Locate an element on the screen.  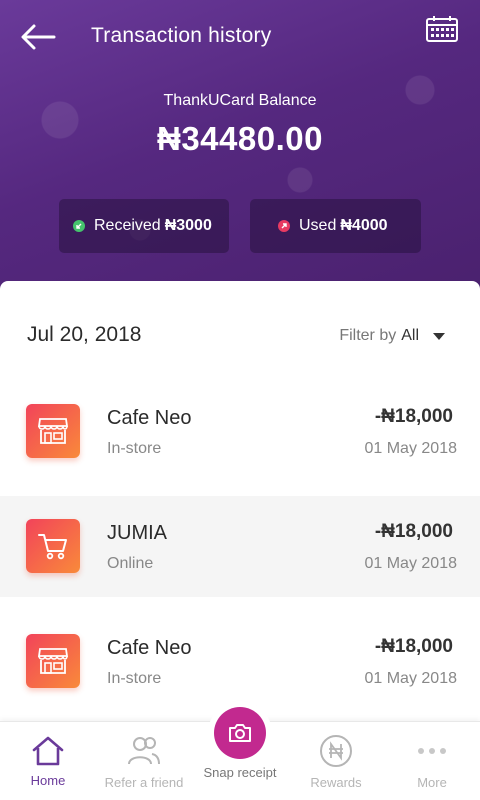
calendar-button is located at coordinates (442, 29).